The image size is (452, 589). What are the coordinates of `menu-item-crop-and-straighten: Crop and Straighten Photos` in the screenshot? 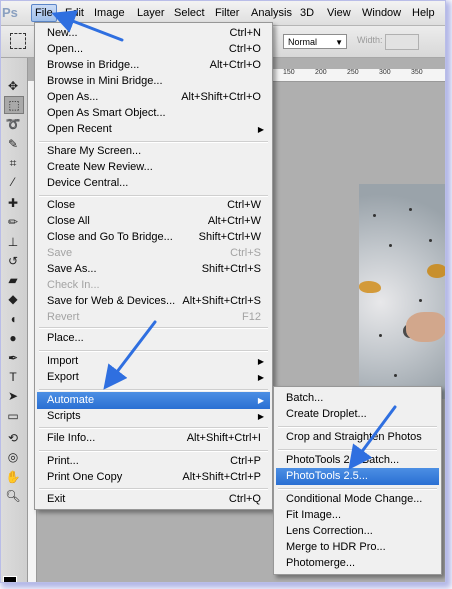 It's located at (357, 437).